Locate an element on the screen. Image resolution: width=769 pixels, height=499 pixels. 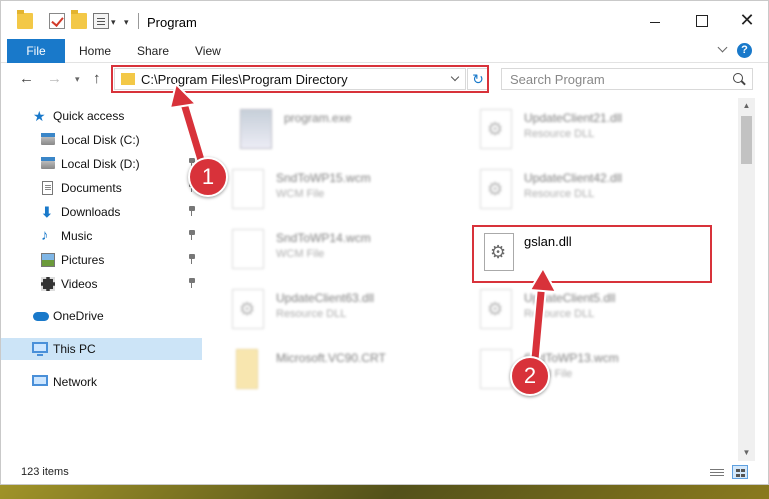
properties-icon is located at coordinates (101, 21).